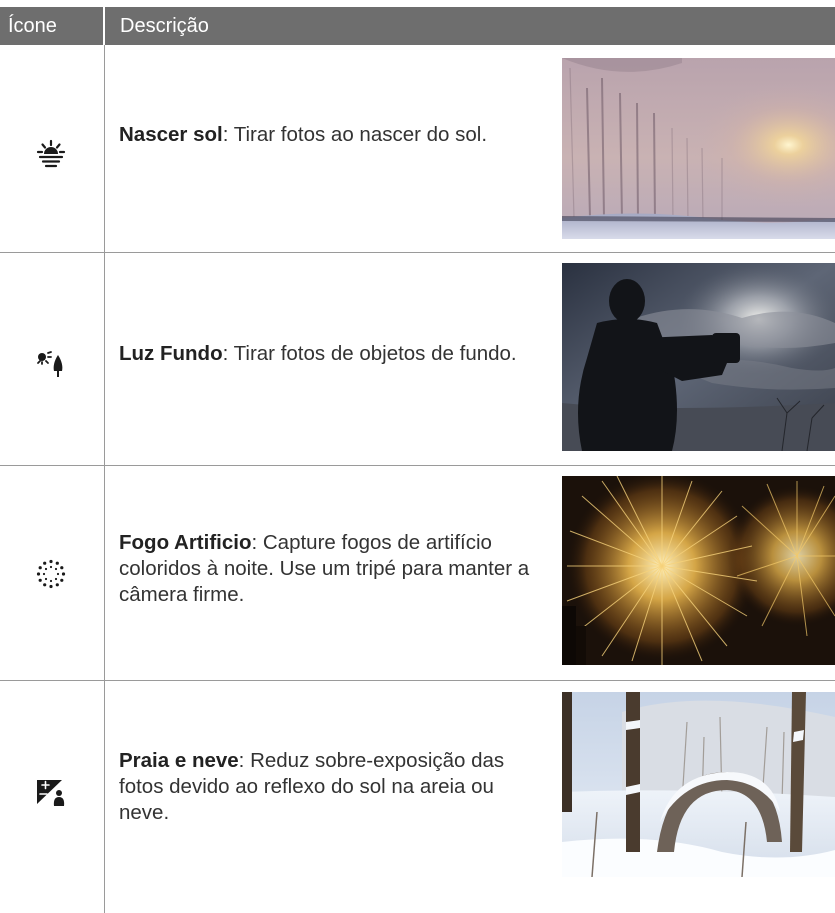 The image size is (835, 913). Describe the element at coordinates (171, 353) in the screenshot. I see `row-title: Luz Fundo` at that location.